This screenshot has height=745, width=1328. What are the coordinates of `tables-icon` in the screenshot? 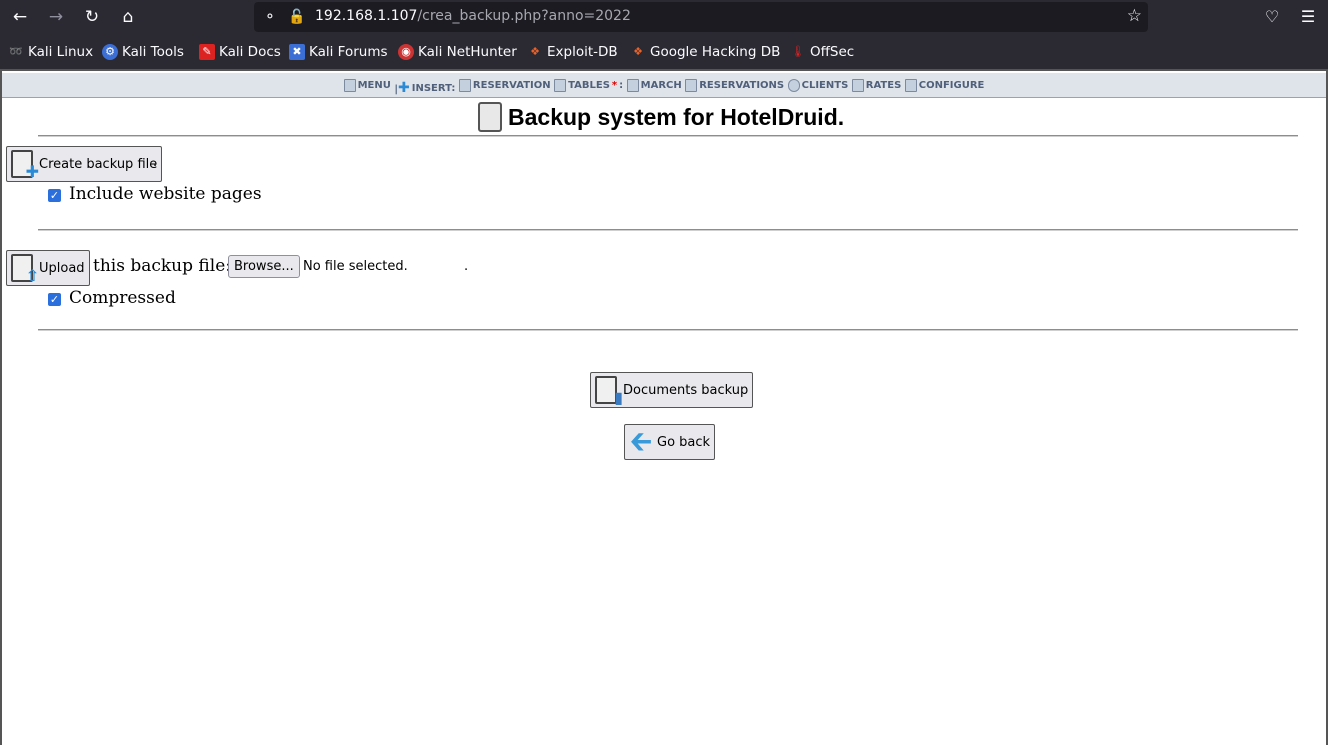 It's located at (560, 85).